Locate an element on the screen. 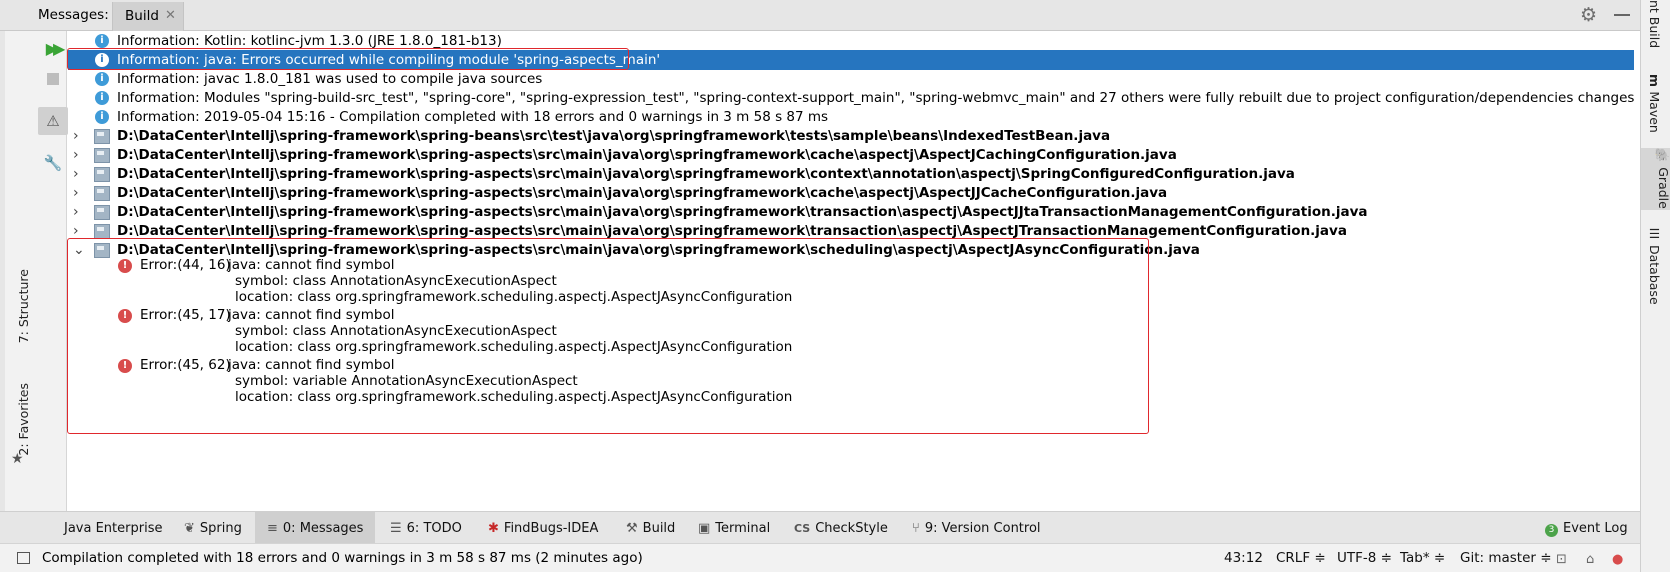 This screenshot has height=572, width=1670. maven-icon: m is located at coordinates (1654, 83).